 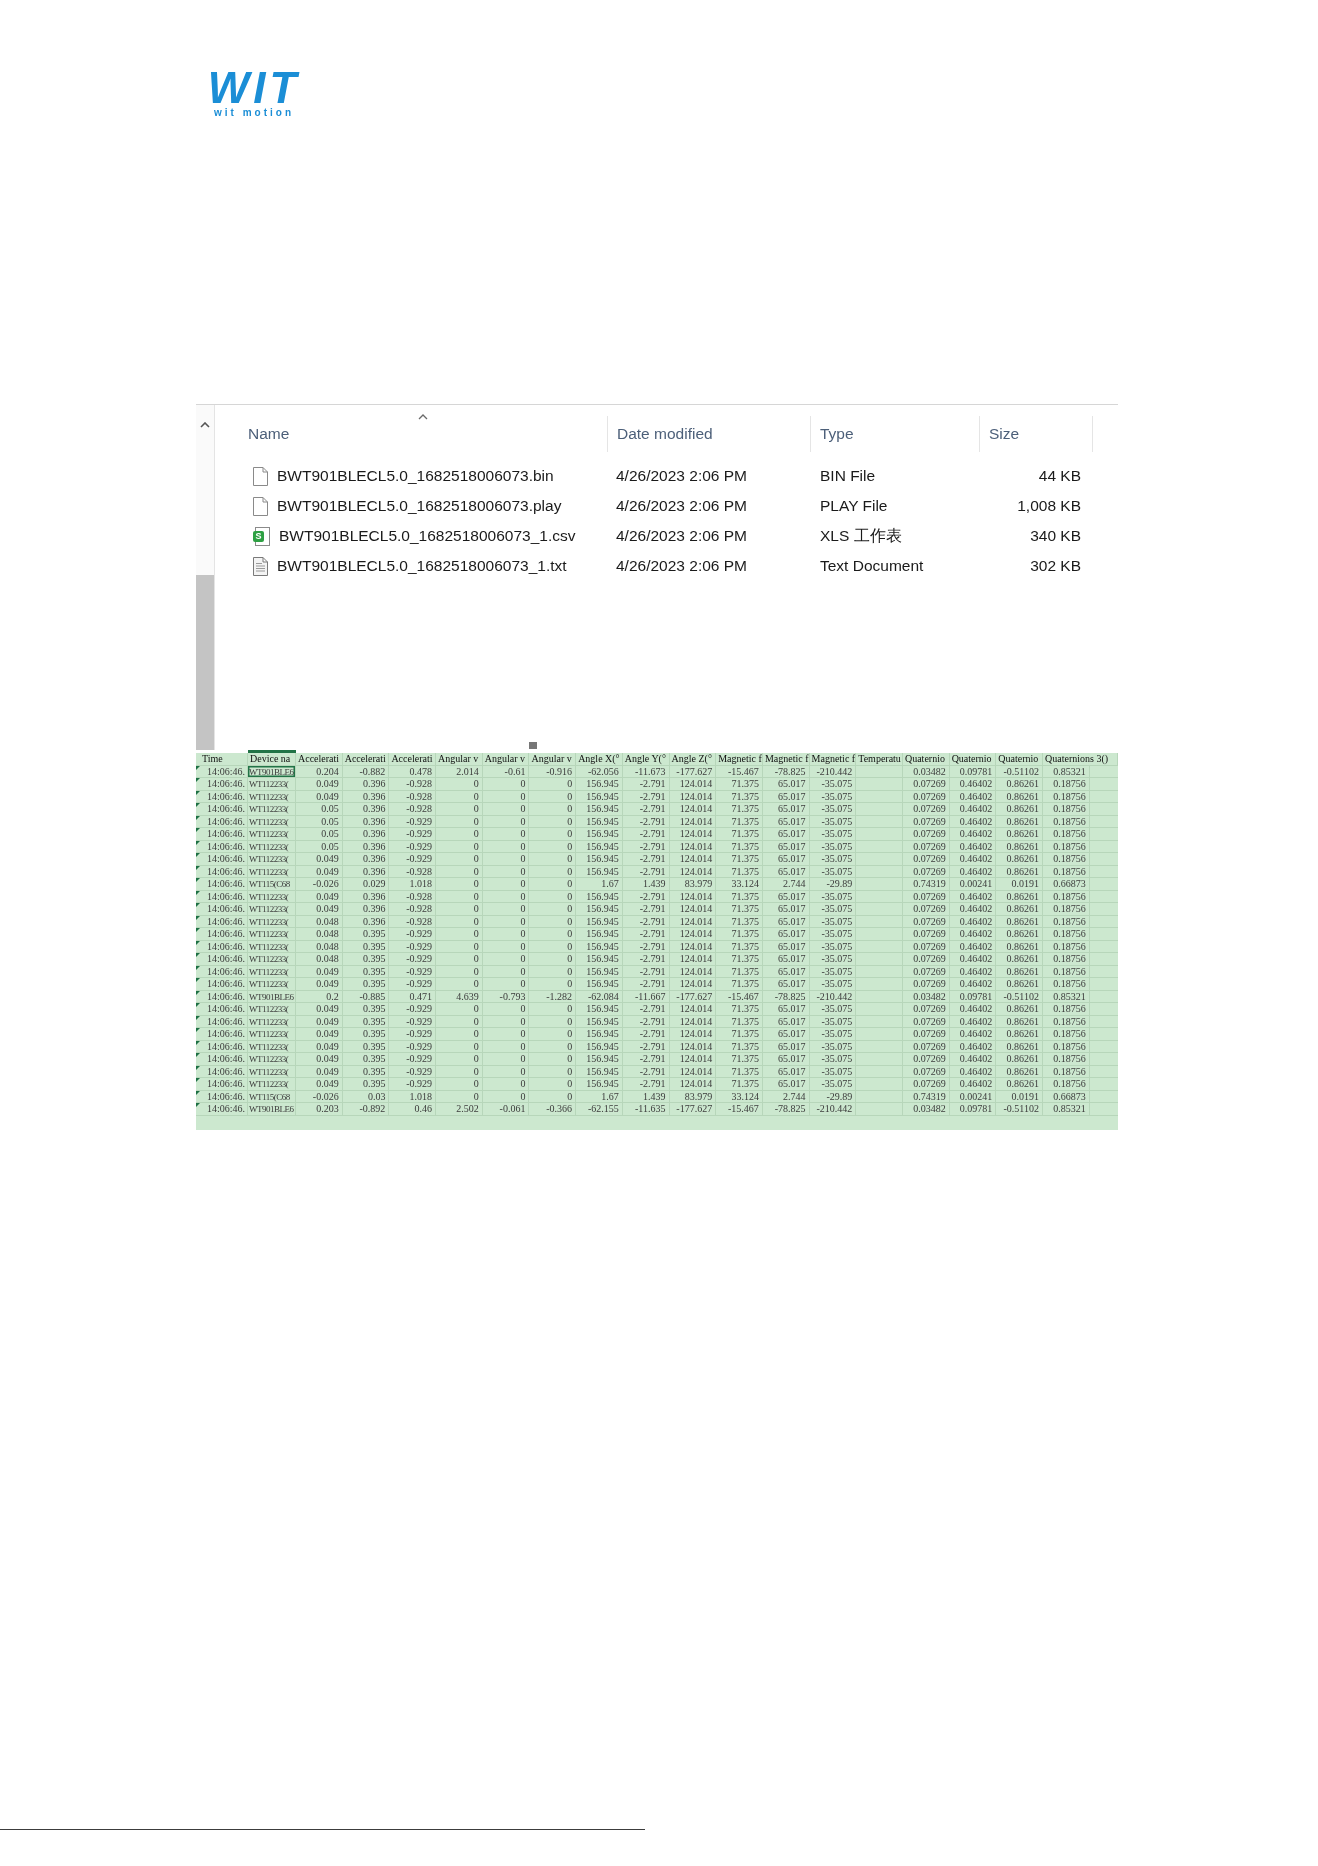 I want to click on table-cell: -210.442, so click(x=833, y=996).